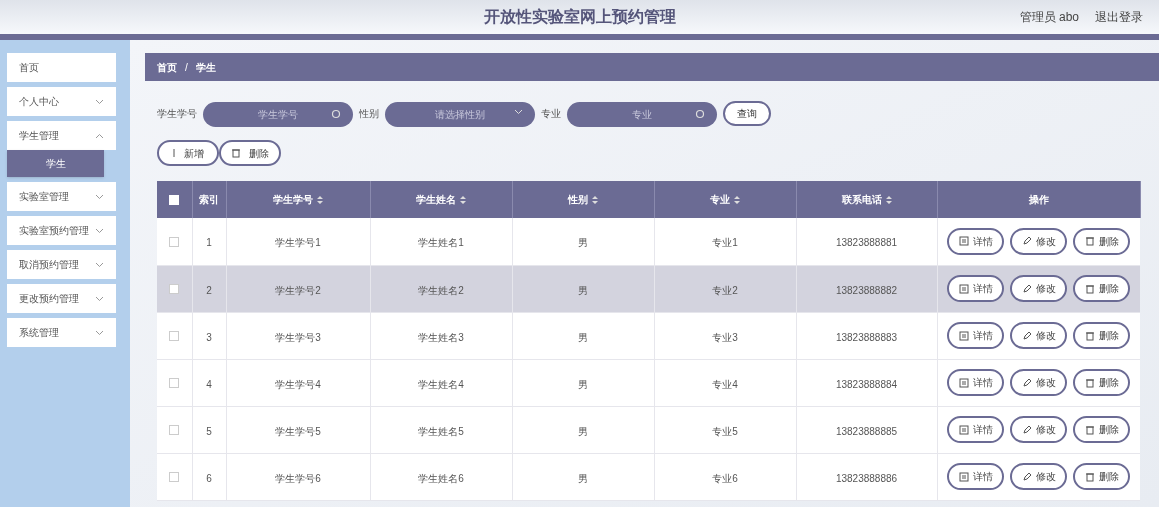 This screenshot has height=507, width=1159. What do you see at coordinates (188, 153) in the screenshot?
I see `add-button: 新增` at bounding box center [188, 153].